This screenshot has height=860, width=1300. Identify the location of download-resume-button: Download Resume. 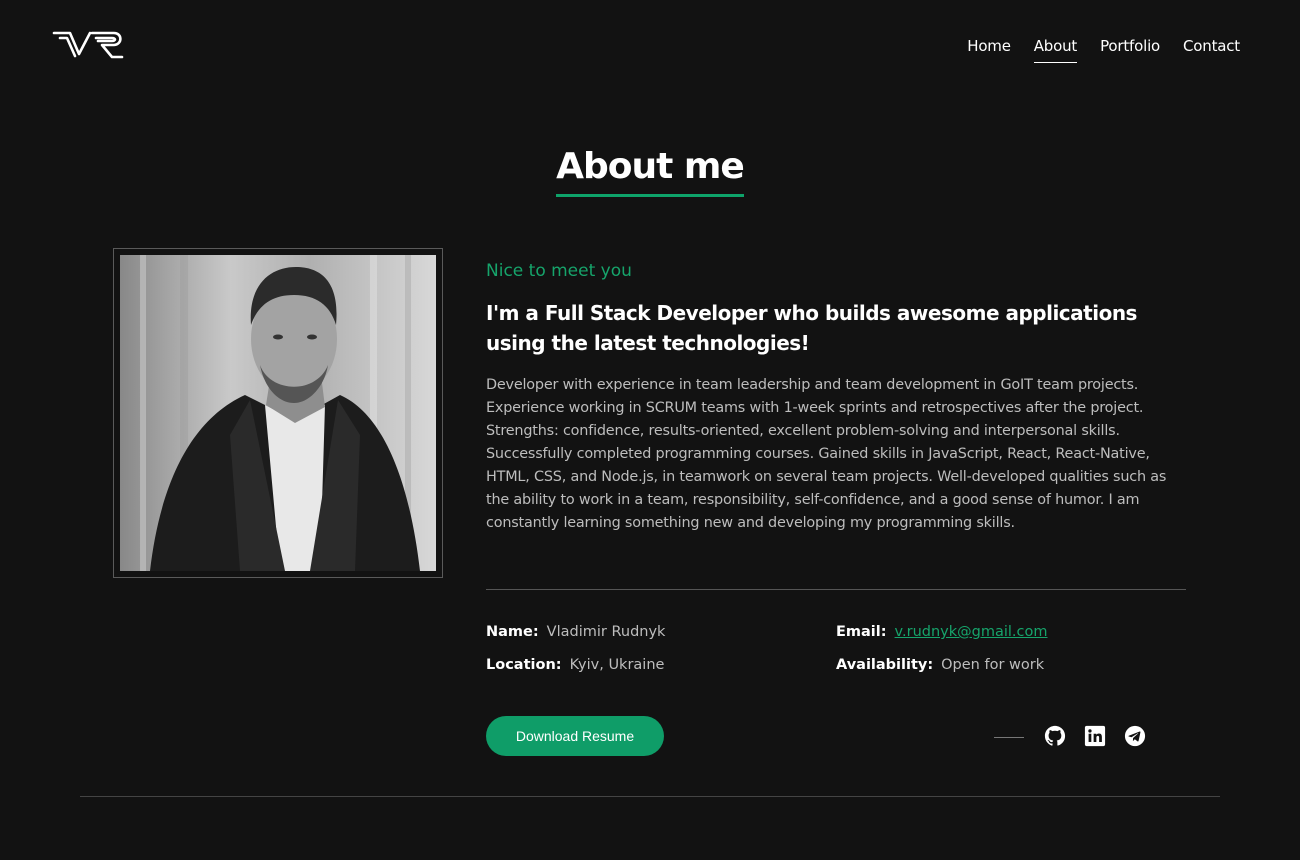
(575, 736).